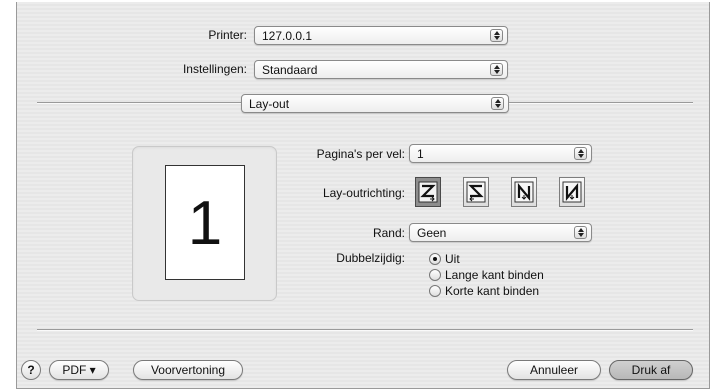 Image resolution: width=714 pixels, height=392 pixels. Describe the element at coordinates (381, 35) in the screenshot. I see `printer-popup: 127.0.0.1` at that location.